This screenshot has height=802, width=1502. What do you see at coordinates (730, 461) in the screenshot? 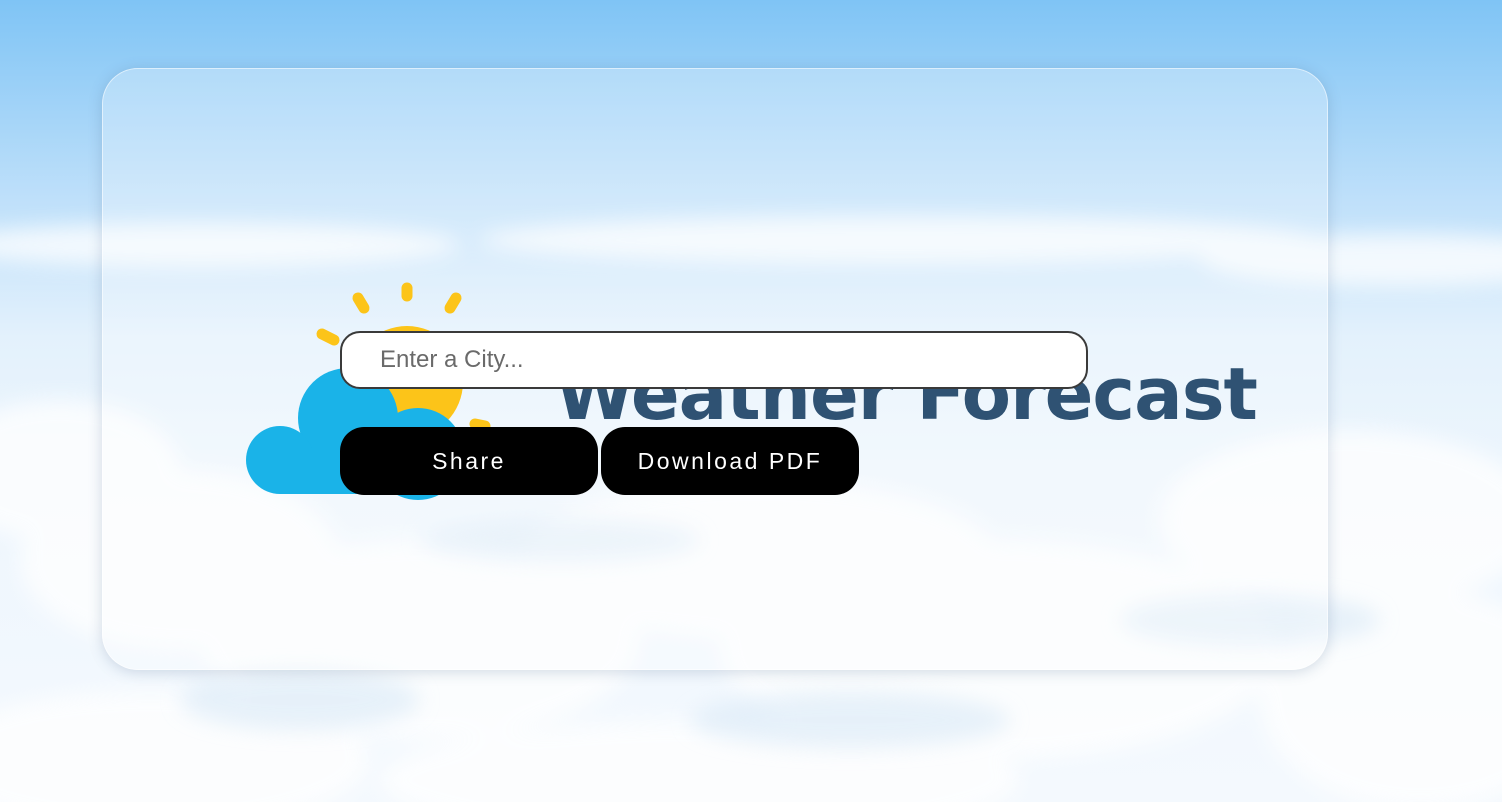
I see `download-pdf-button: Download PDF` at bounding box center [730, 461].